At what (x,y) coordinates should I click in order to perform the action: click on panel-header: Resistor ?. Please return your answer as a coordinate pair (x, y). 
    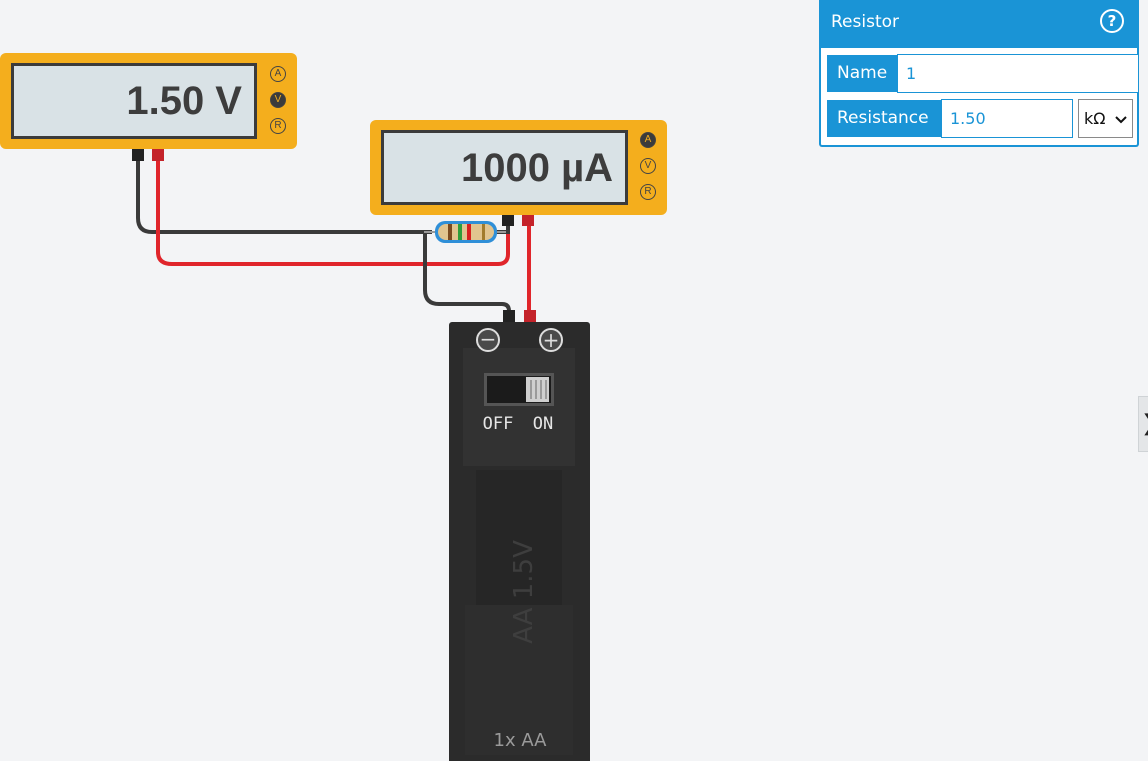
    Looking at the image, I should click on (979, 24).